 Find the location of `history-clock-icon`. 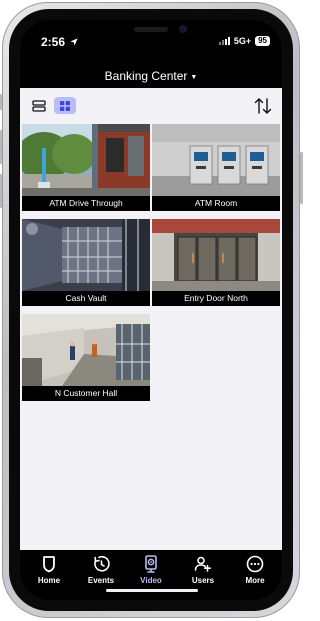

history-clock-icon is located at coordinates (102, 564).